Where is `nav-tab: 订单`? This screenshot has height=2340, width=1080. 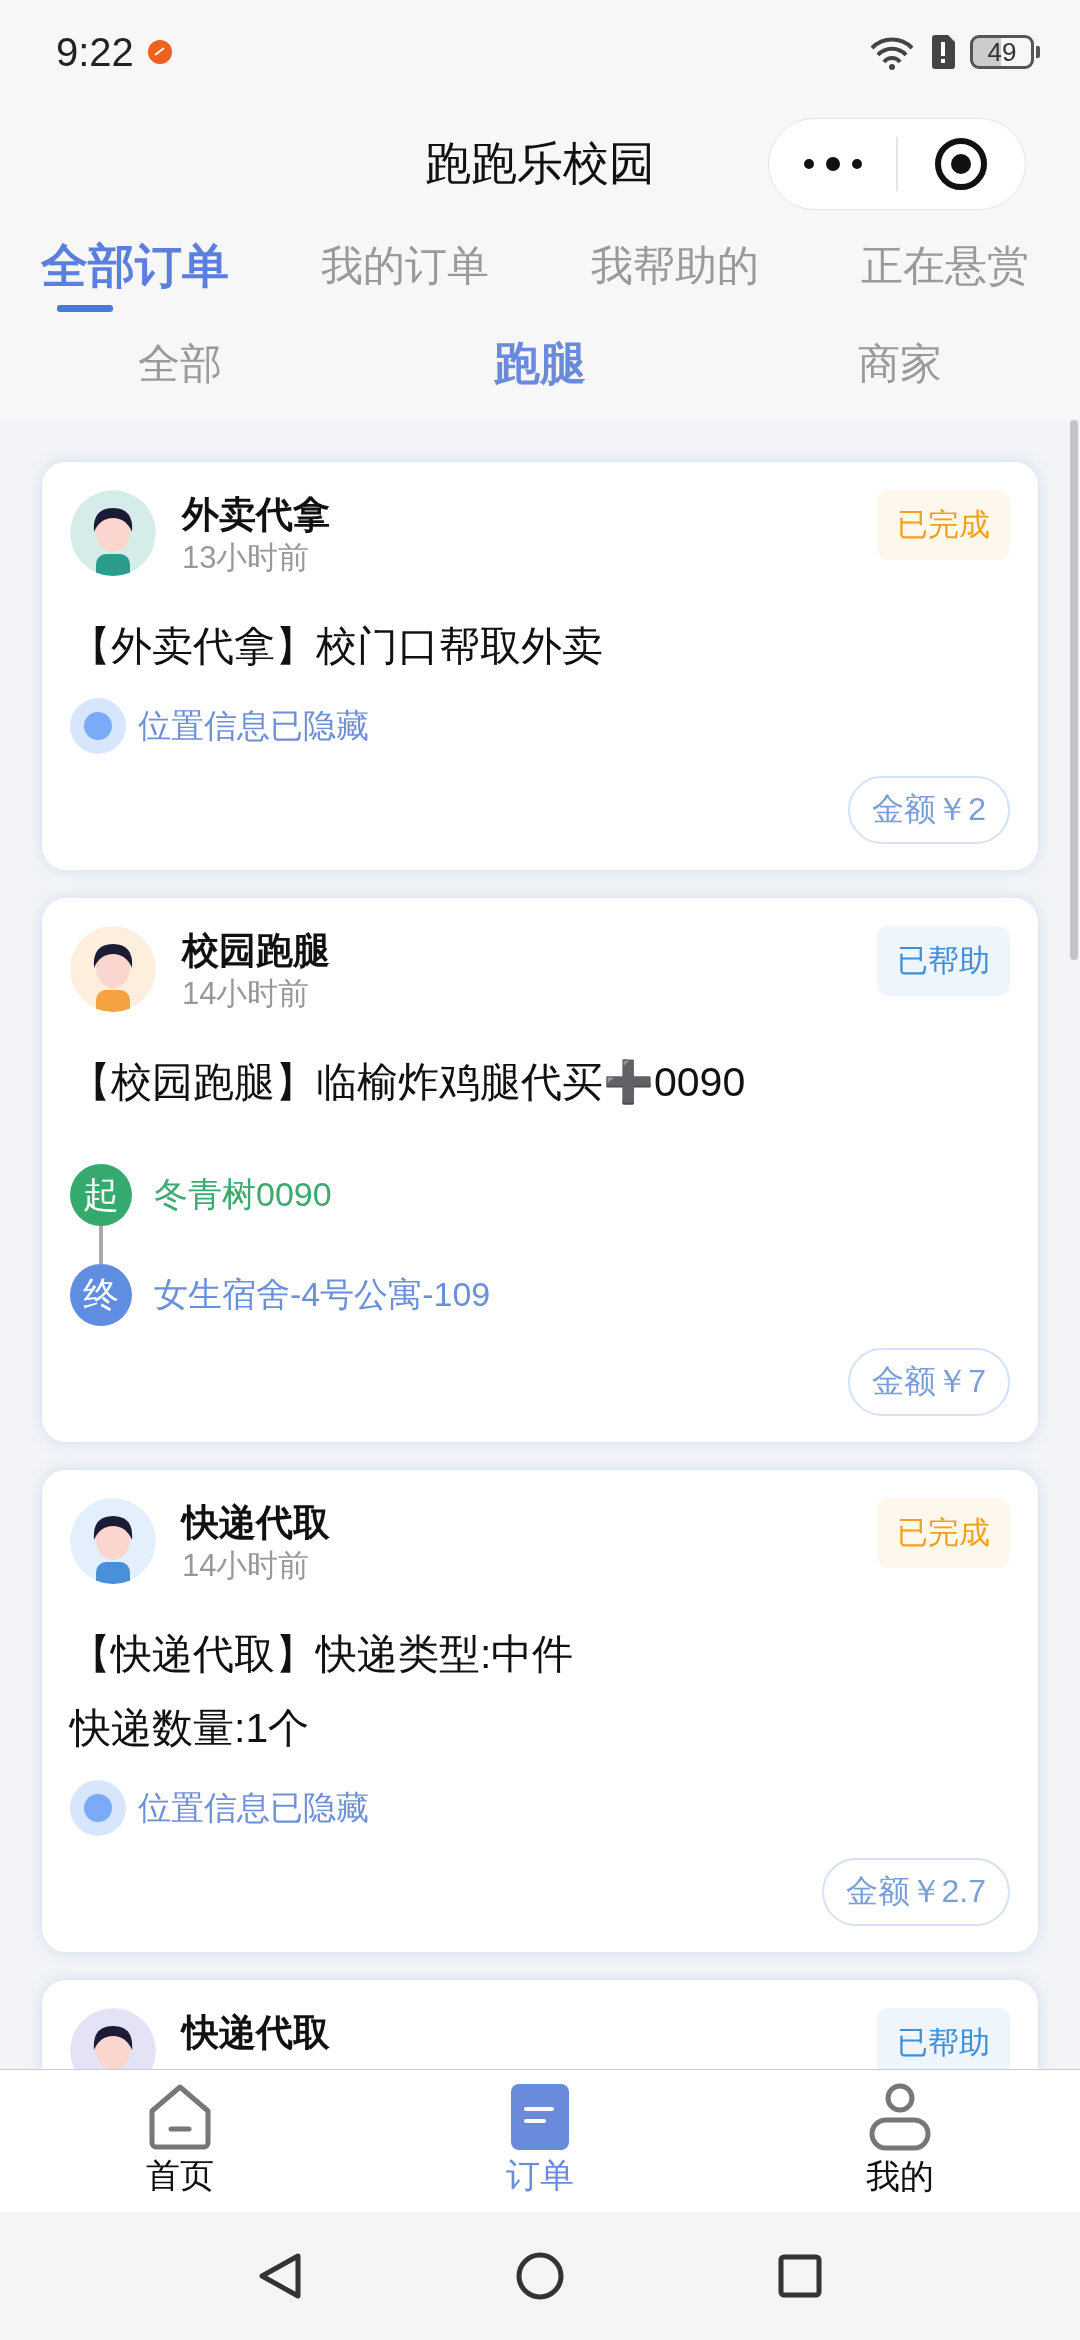 nav-tab: 订单 is located at coordinates (540, 2141).